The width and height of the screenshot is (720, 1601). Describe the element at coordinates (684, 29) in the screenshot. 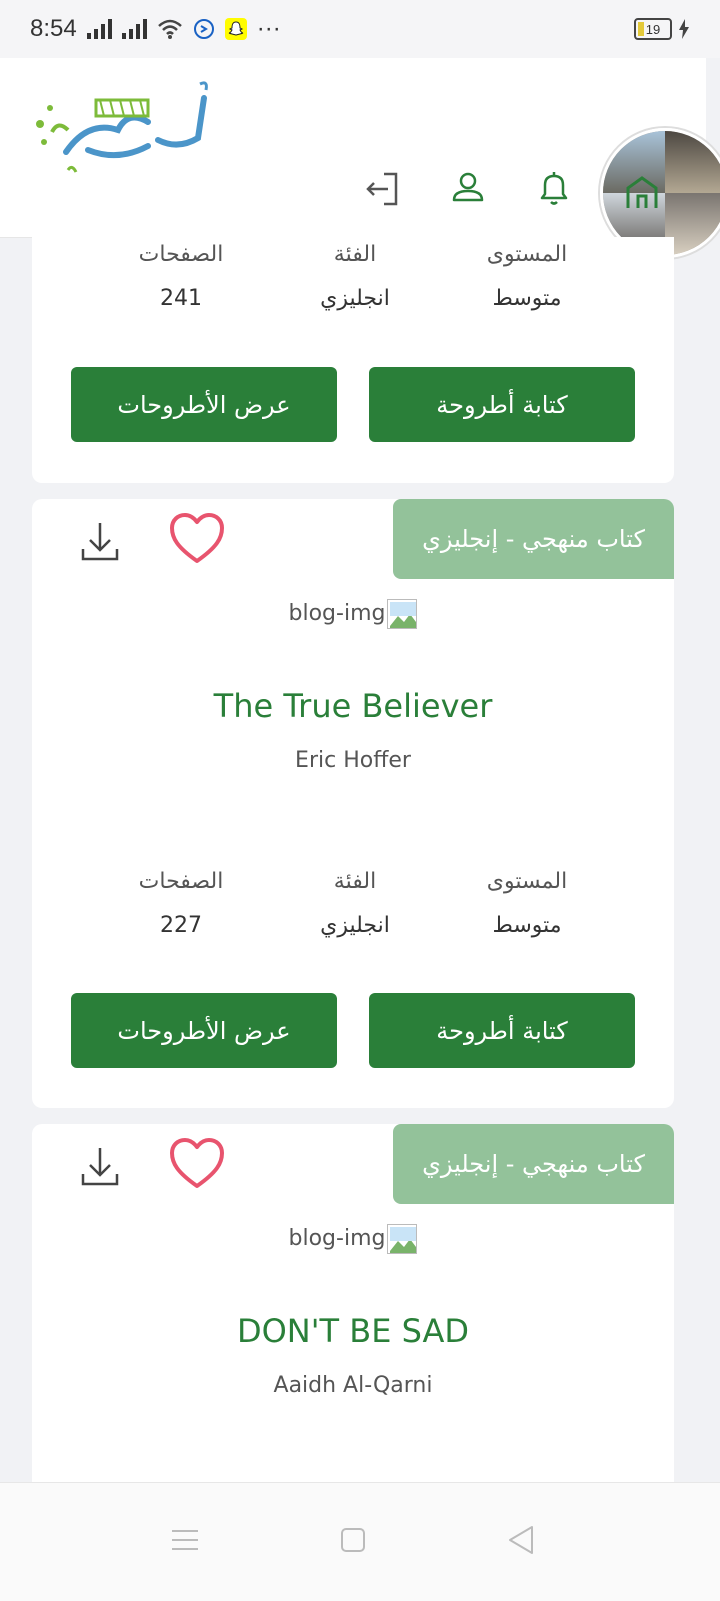

I see `charging-icon` at that location.